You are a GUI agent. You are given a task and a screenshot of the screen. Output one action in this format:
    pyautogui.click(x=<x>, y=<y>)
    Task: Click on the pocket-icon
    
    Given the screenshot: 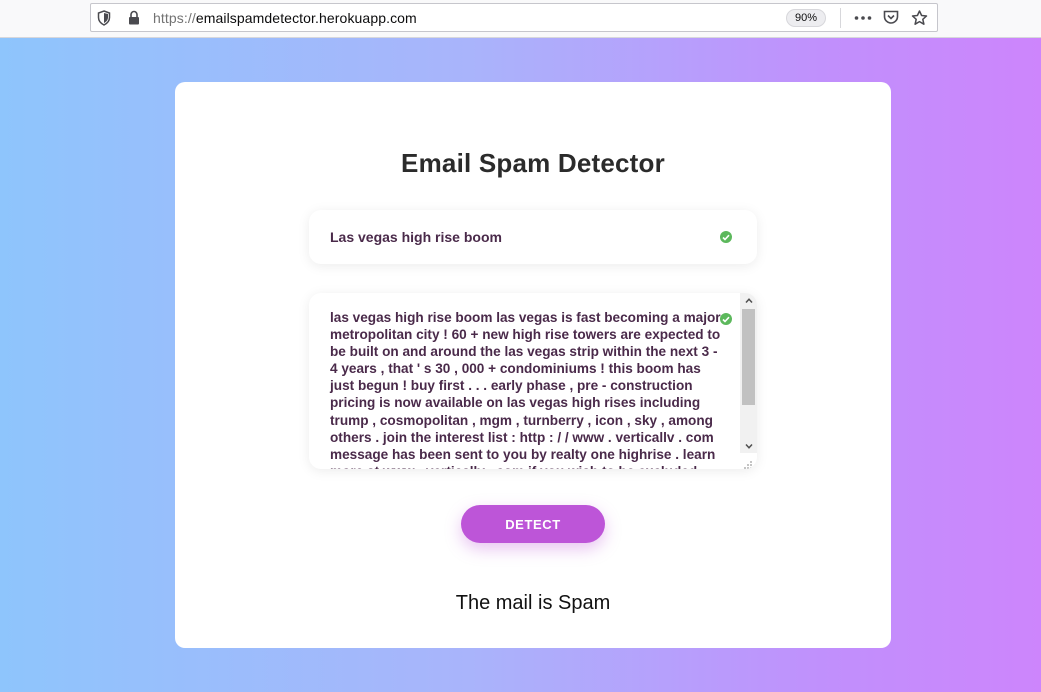 What is the action you would take?
    pyautogui.click(x=891, y=18)
    